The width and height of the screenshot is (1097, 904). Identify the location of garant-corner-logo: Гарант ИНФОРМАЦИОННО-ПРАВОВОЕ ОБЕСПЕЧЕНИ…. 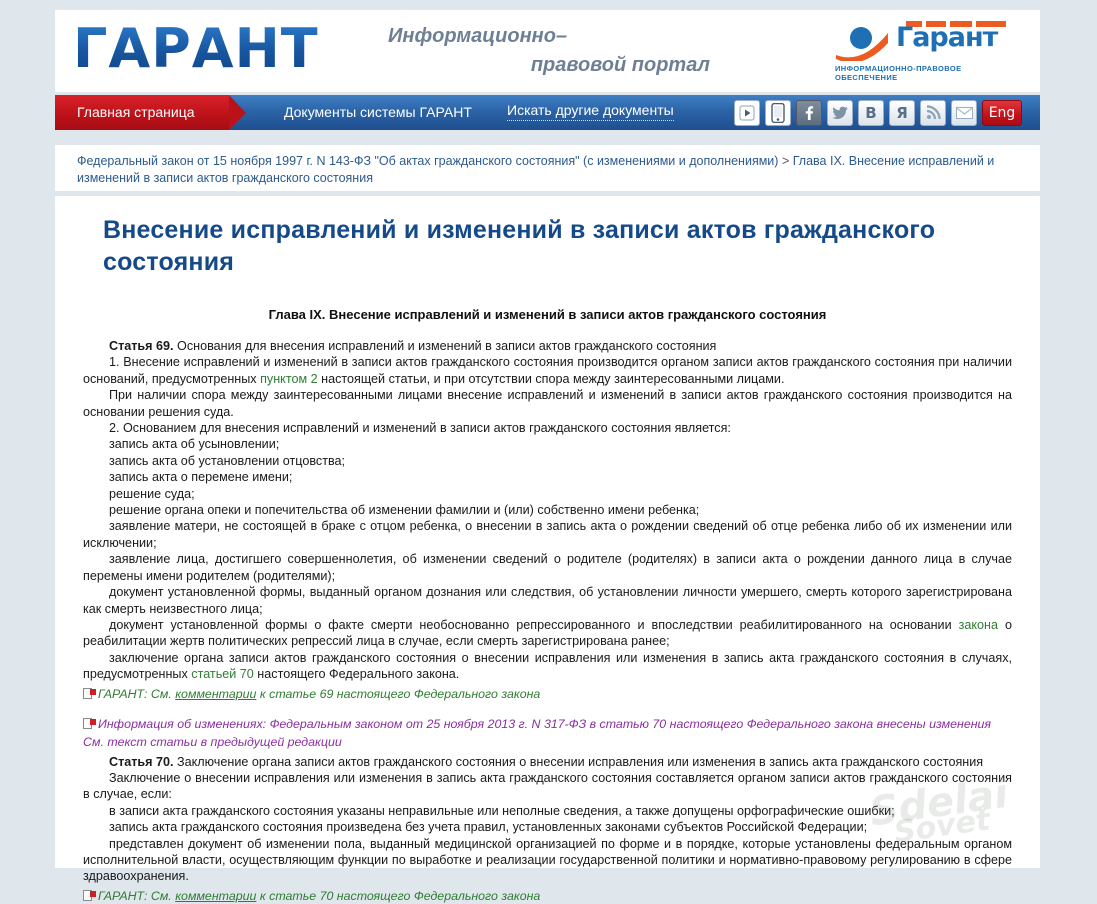
(923, 51).